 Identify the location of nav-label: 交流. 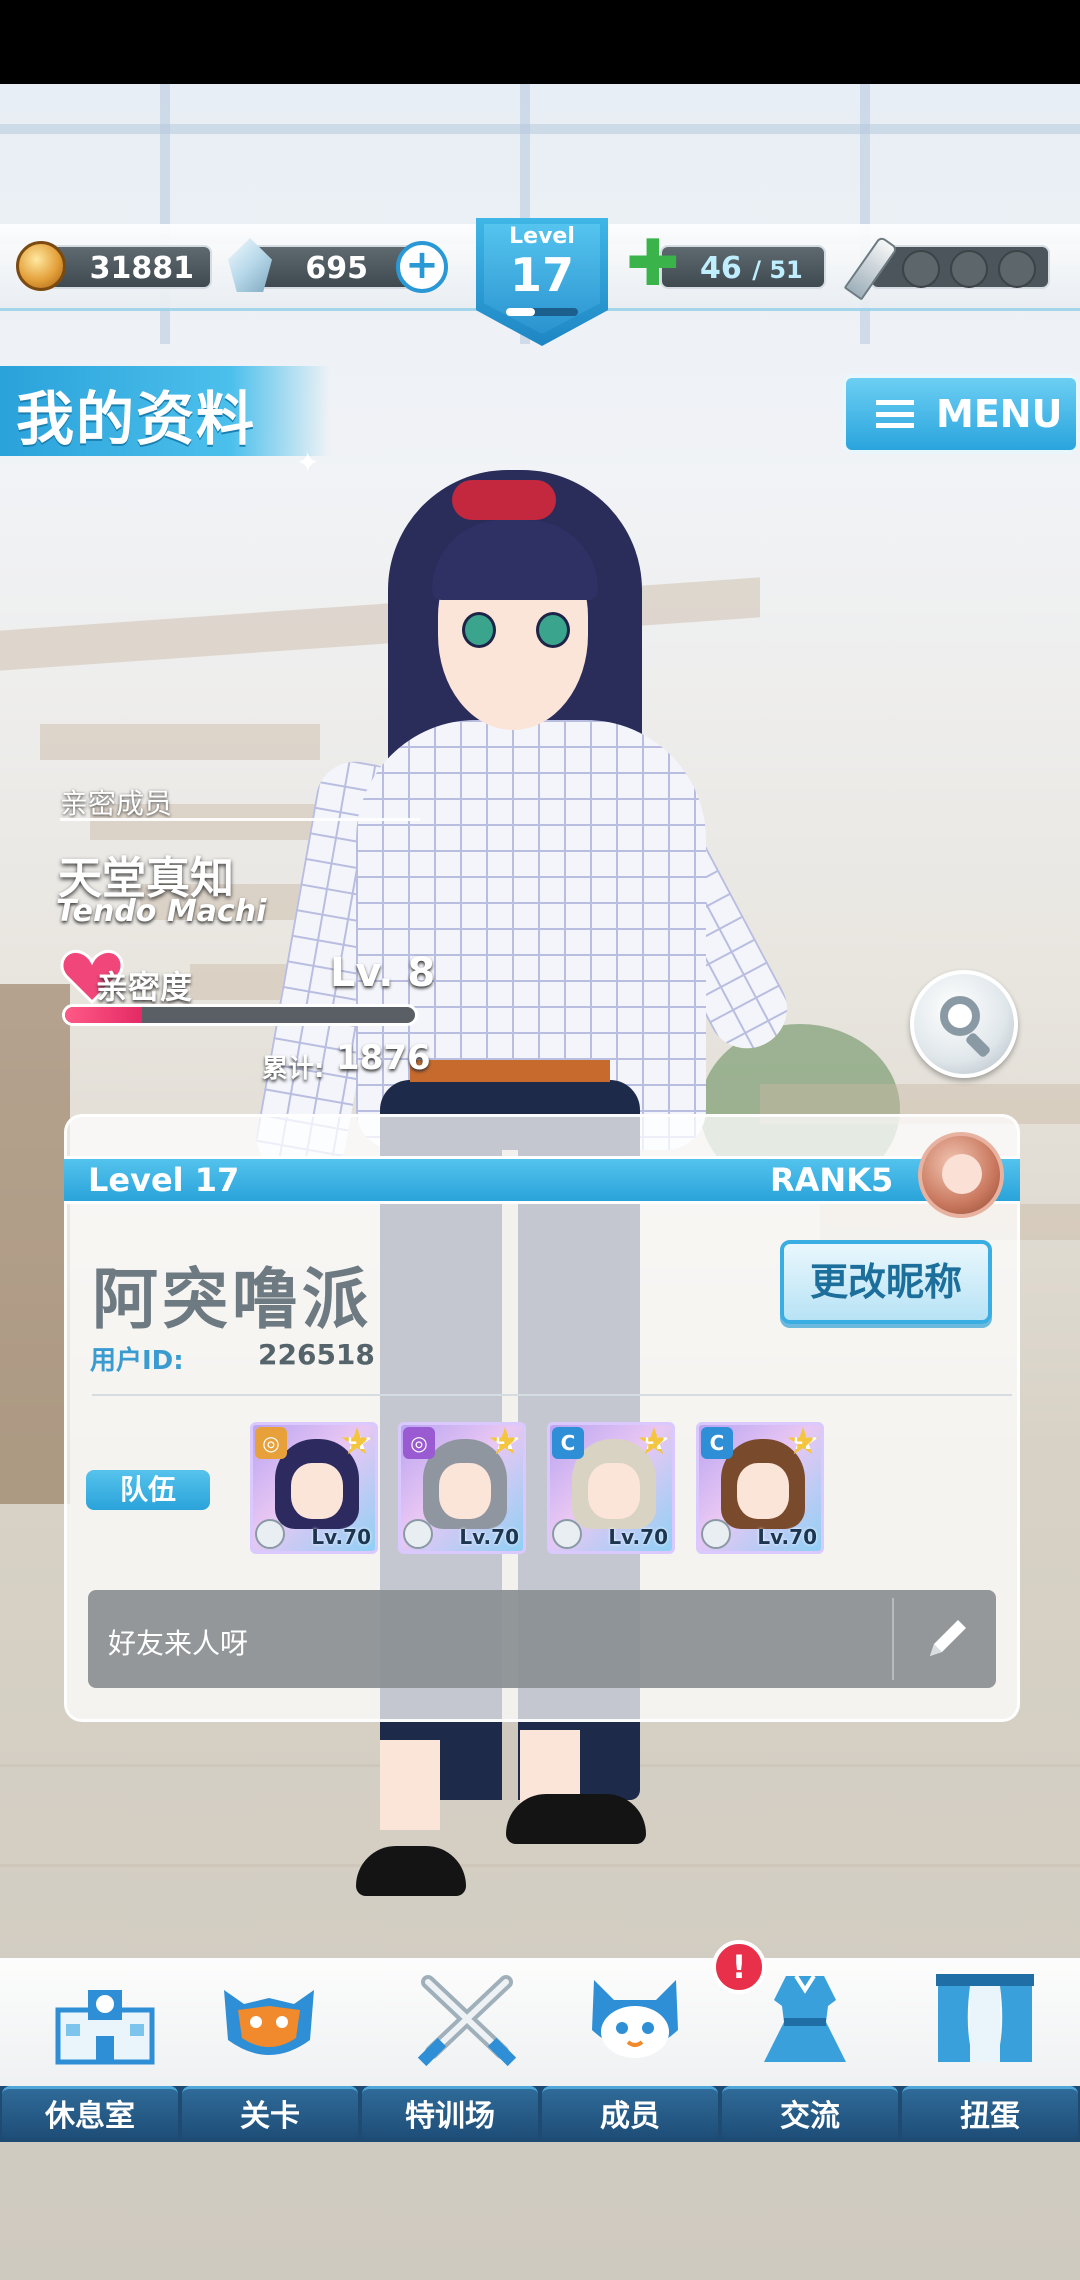
(810, 2112).